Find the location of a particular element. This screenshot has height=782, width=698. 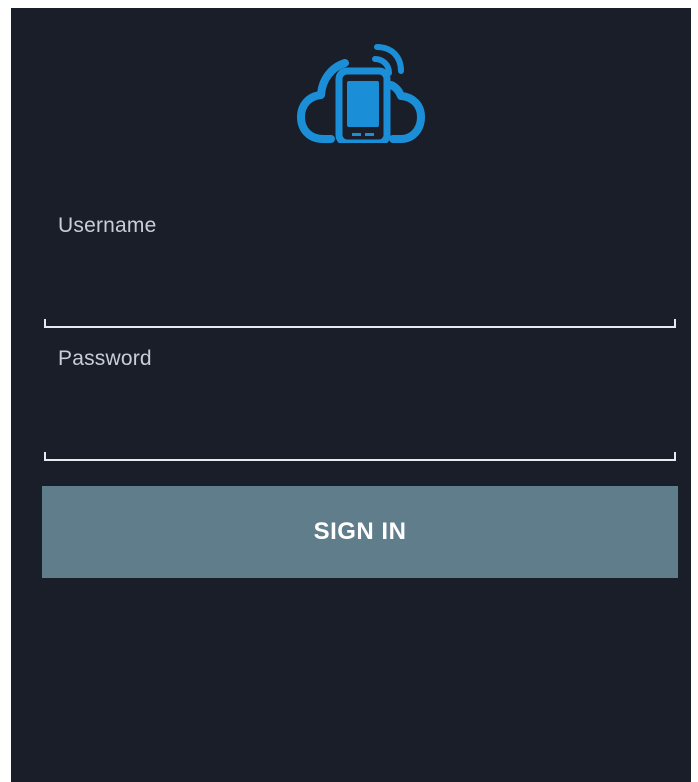

username-underline is located at coordinates (360, 323).